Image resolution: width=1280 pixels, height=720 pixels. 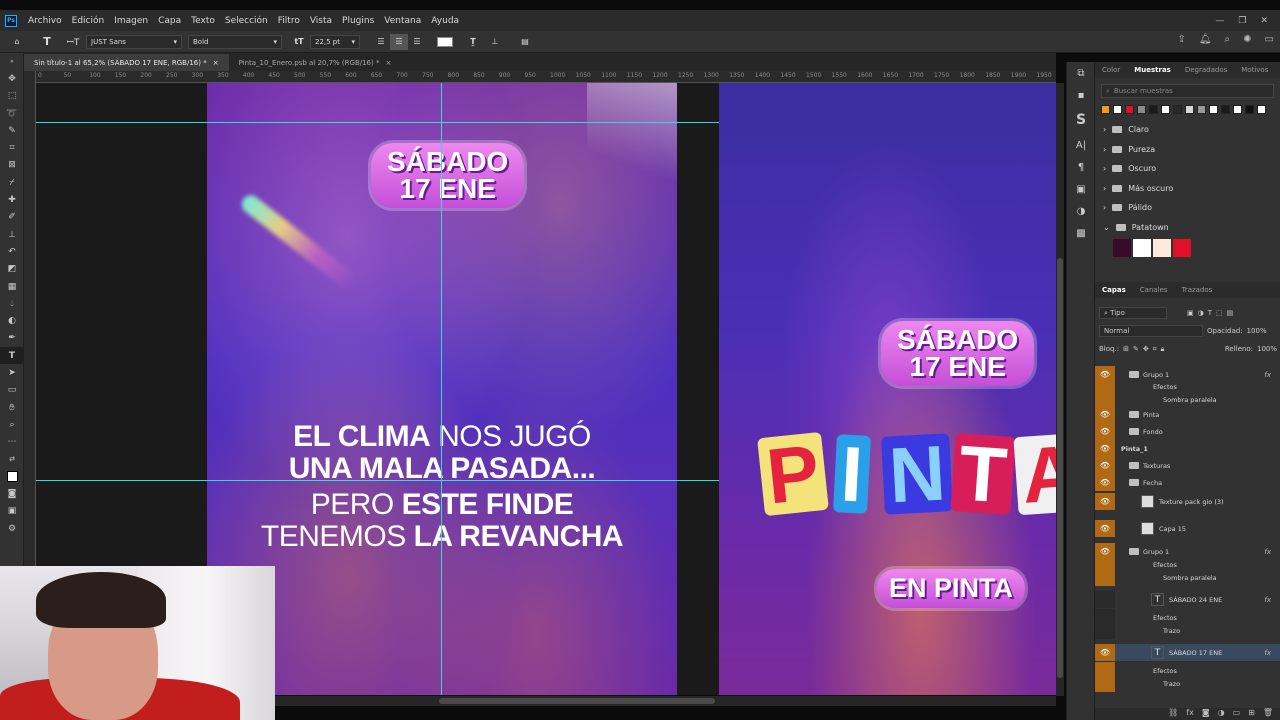 I want to click on new-layer-icon: ⊞, so click(x=1251, y=714).